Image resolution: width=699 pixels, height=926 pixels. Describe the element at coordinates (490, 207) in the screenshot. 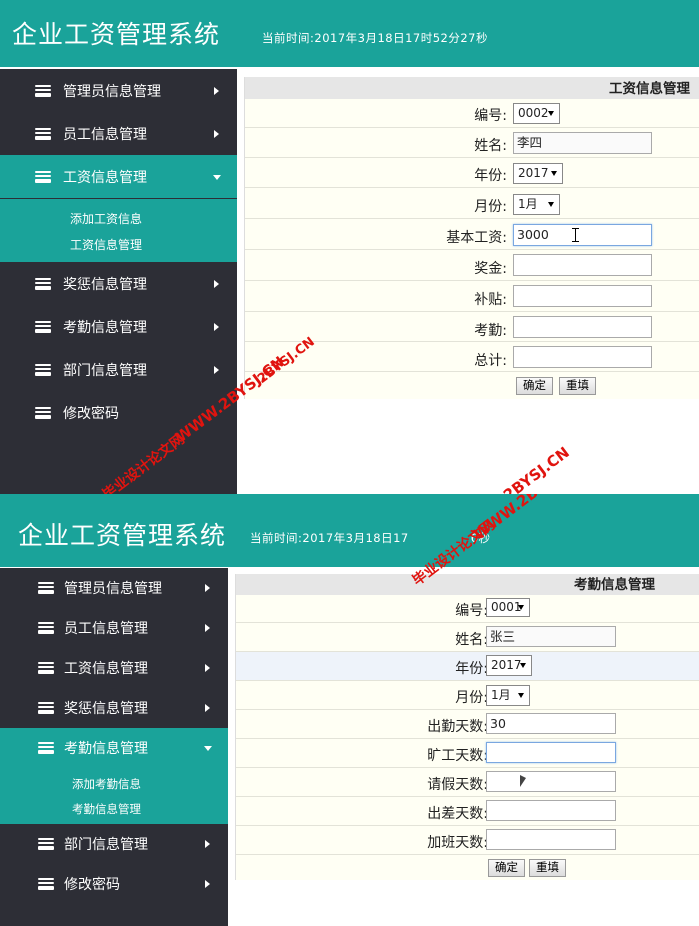

I see `month-label: 月份:` at that location.